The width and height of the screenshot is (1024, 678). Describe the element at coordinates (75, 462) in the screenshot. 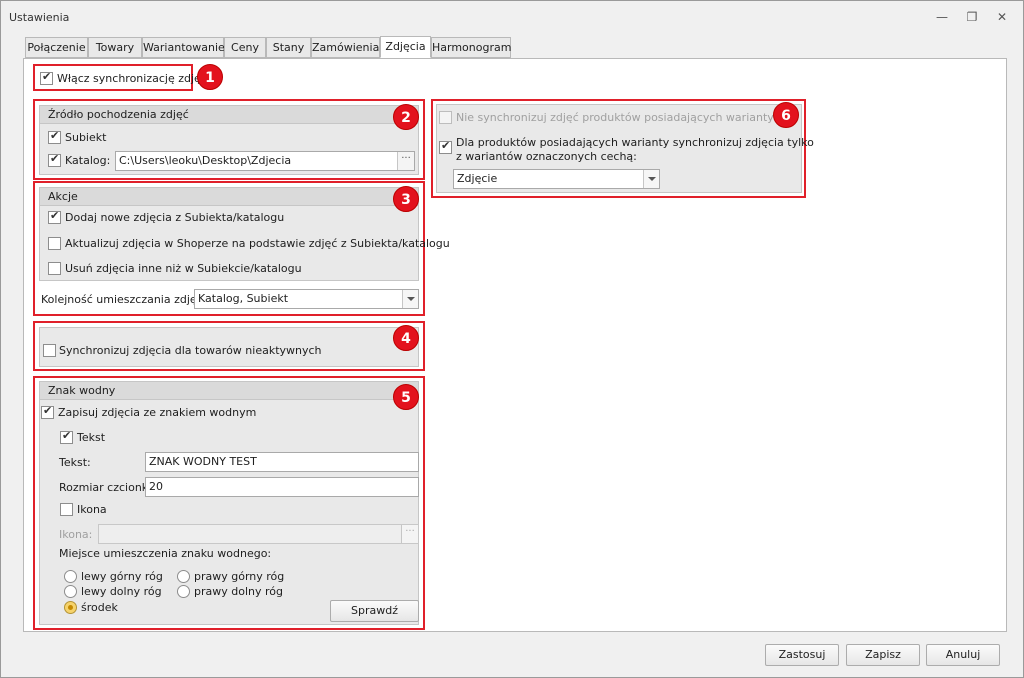

I see `watermark-text-label: Tekst:` at that location.